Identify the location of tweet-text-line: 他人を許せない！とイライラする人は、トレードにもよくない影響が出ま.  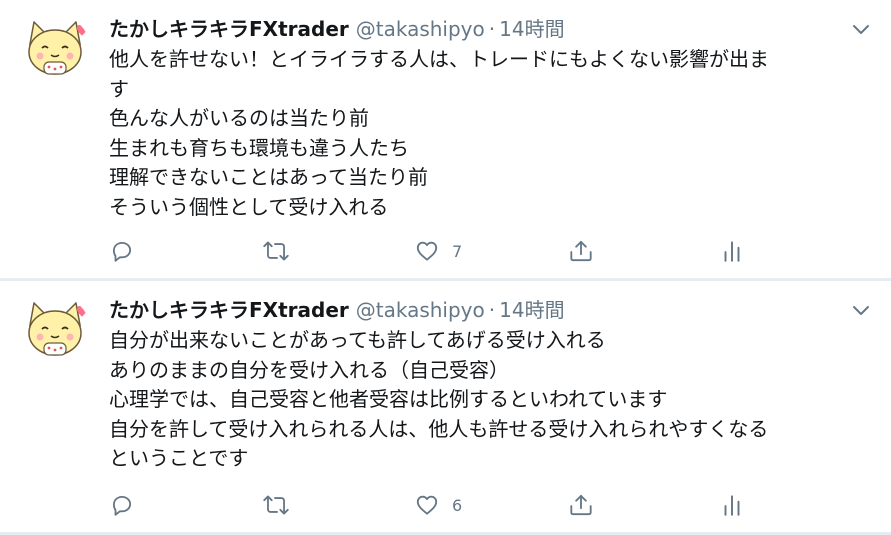
(439, 59).